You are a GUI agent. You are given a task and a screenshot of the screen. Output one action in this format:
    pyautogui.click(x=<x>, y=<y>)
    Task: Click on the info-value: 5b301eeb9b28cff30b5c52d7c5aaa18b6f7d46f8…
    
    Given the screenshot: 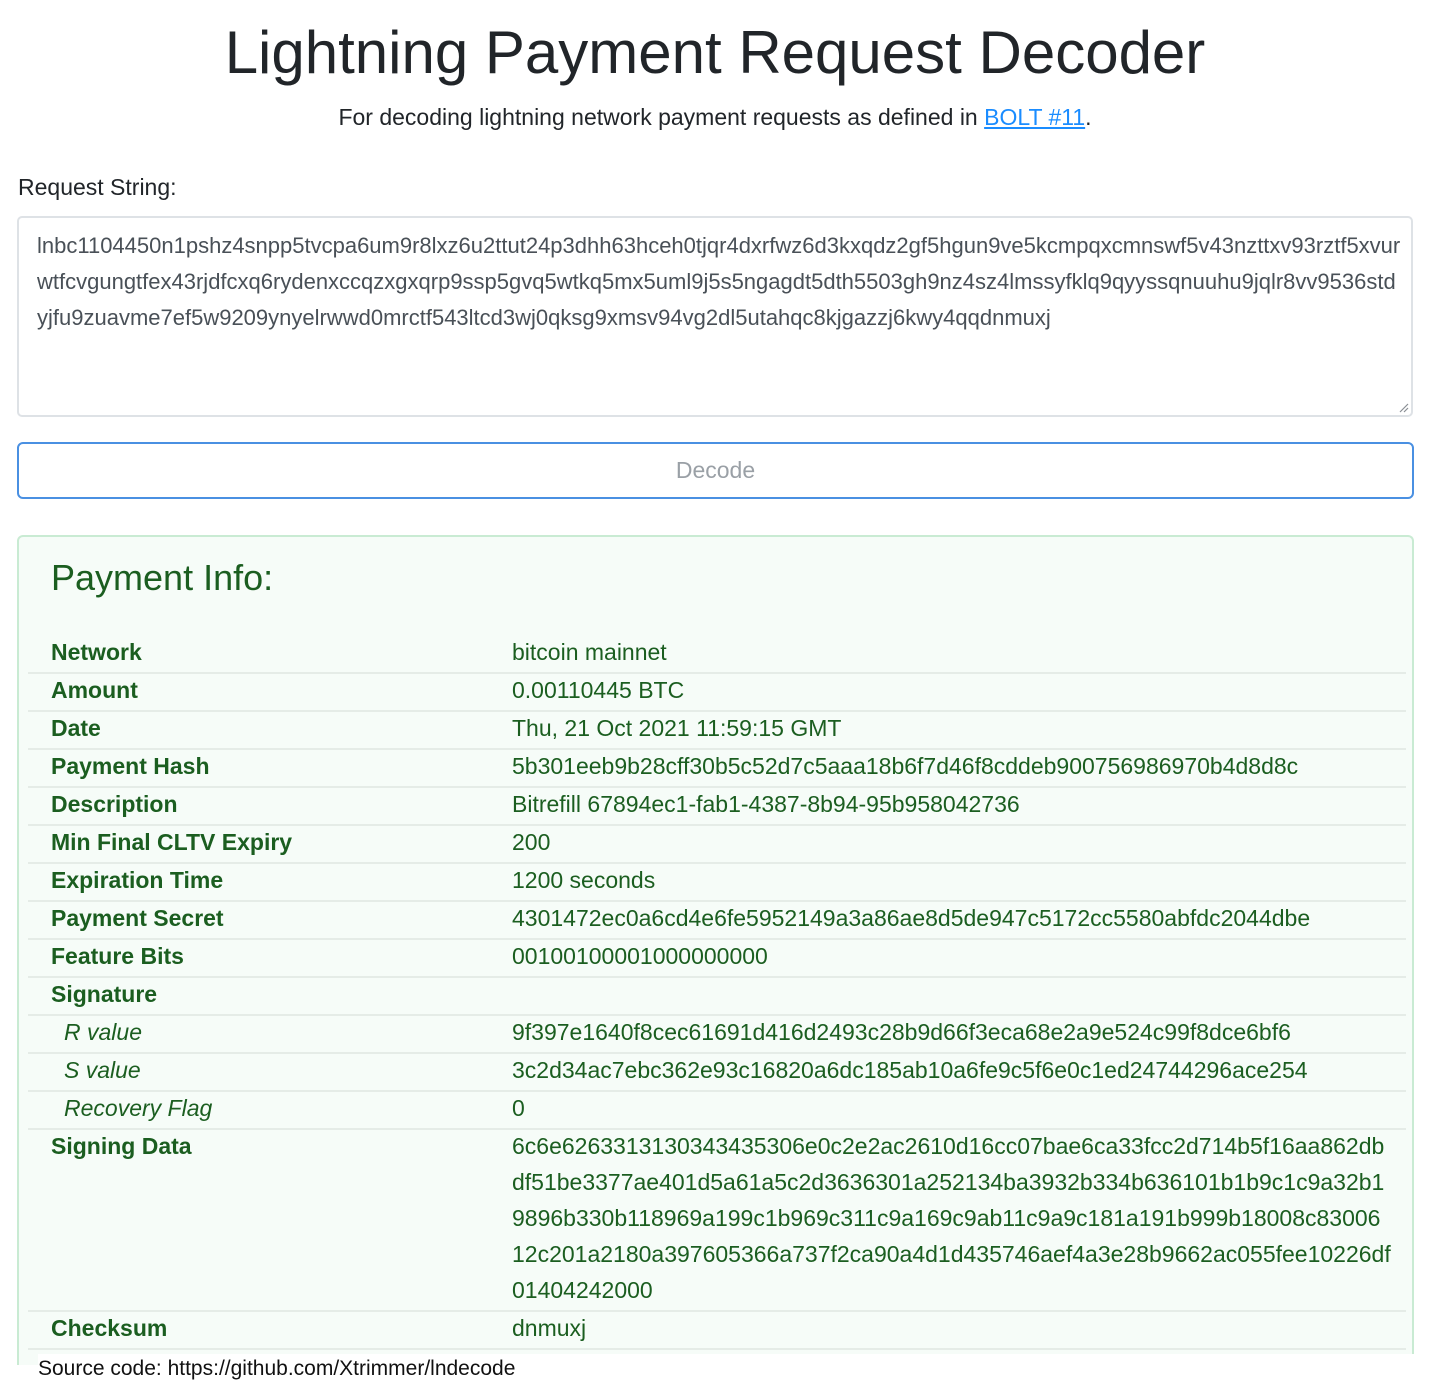 What is the action you would take?
    pyautogui.click(x=905, y=766)
    